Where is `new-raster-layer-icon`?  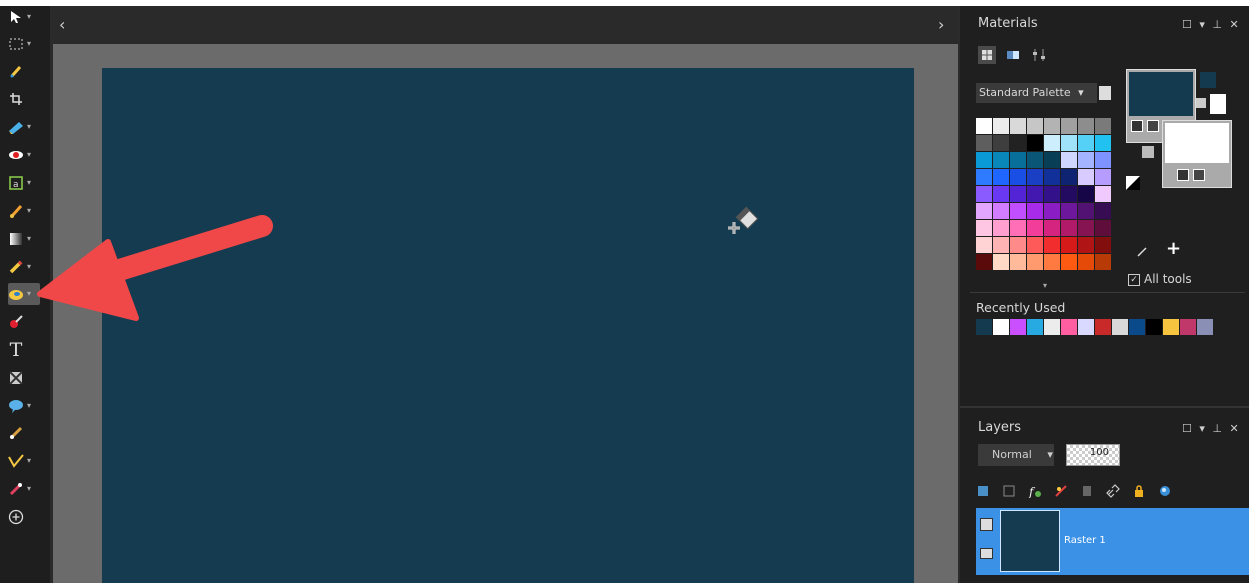
new-raster-layer-icon is located at coordinates (983, 491).